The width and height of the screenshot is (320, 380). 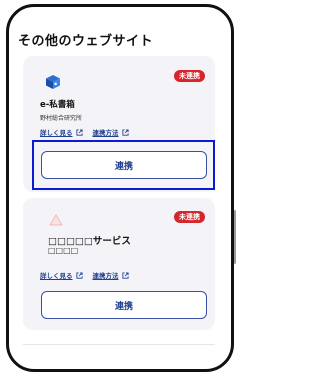 I want to click on connect-button: 連携, so click(x=124, y=305).